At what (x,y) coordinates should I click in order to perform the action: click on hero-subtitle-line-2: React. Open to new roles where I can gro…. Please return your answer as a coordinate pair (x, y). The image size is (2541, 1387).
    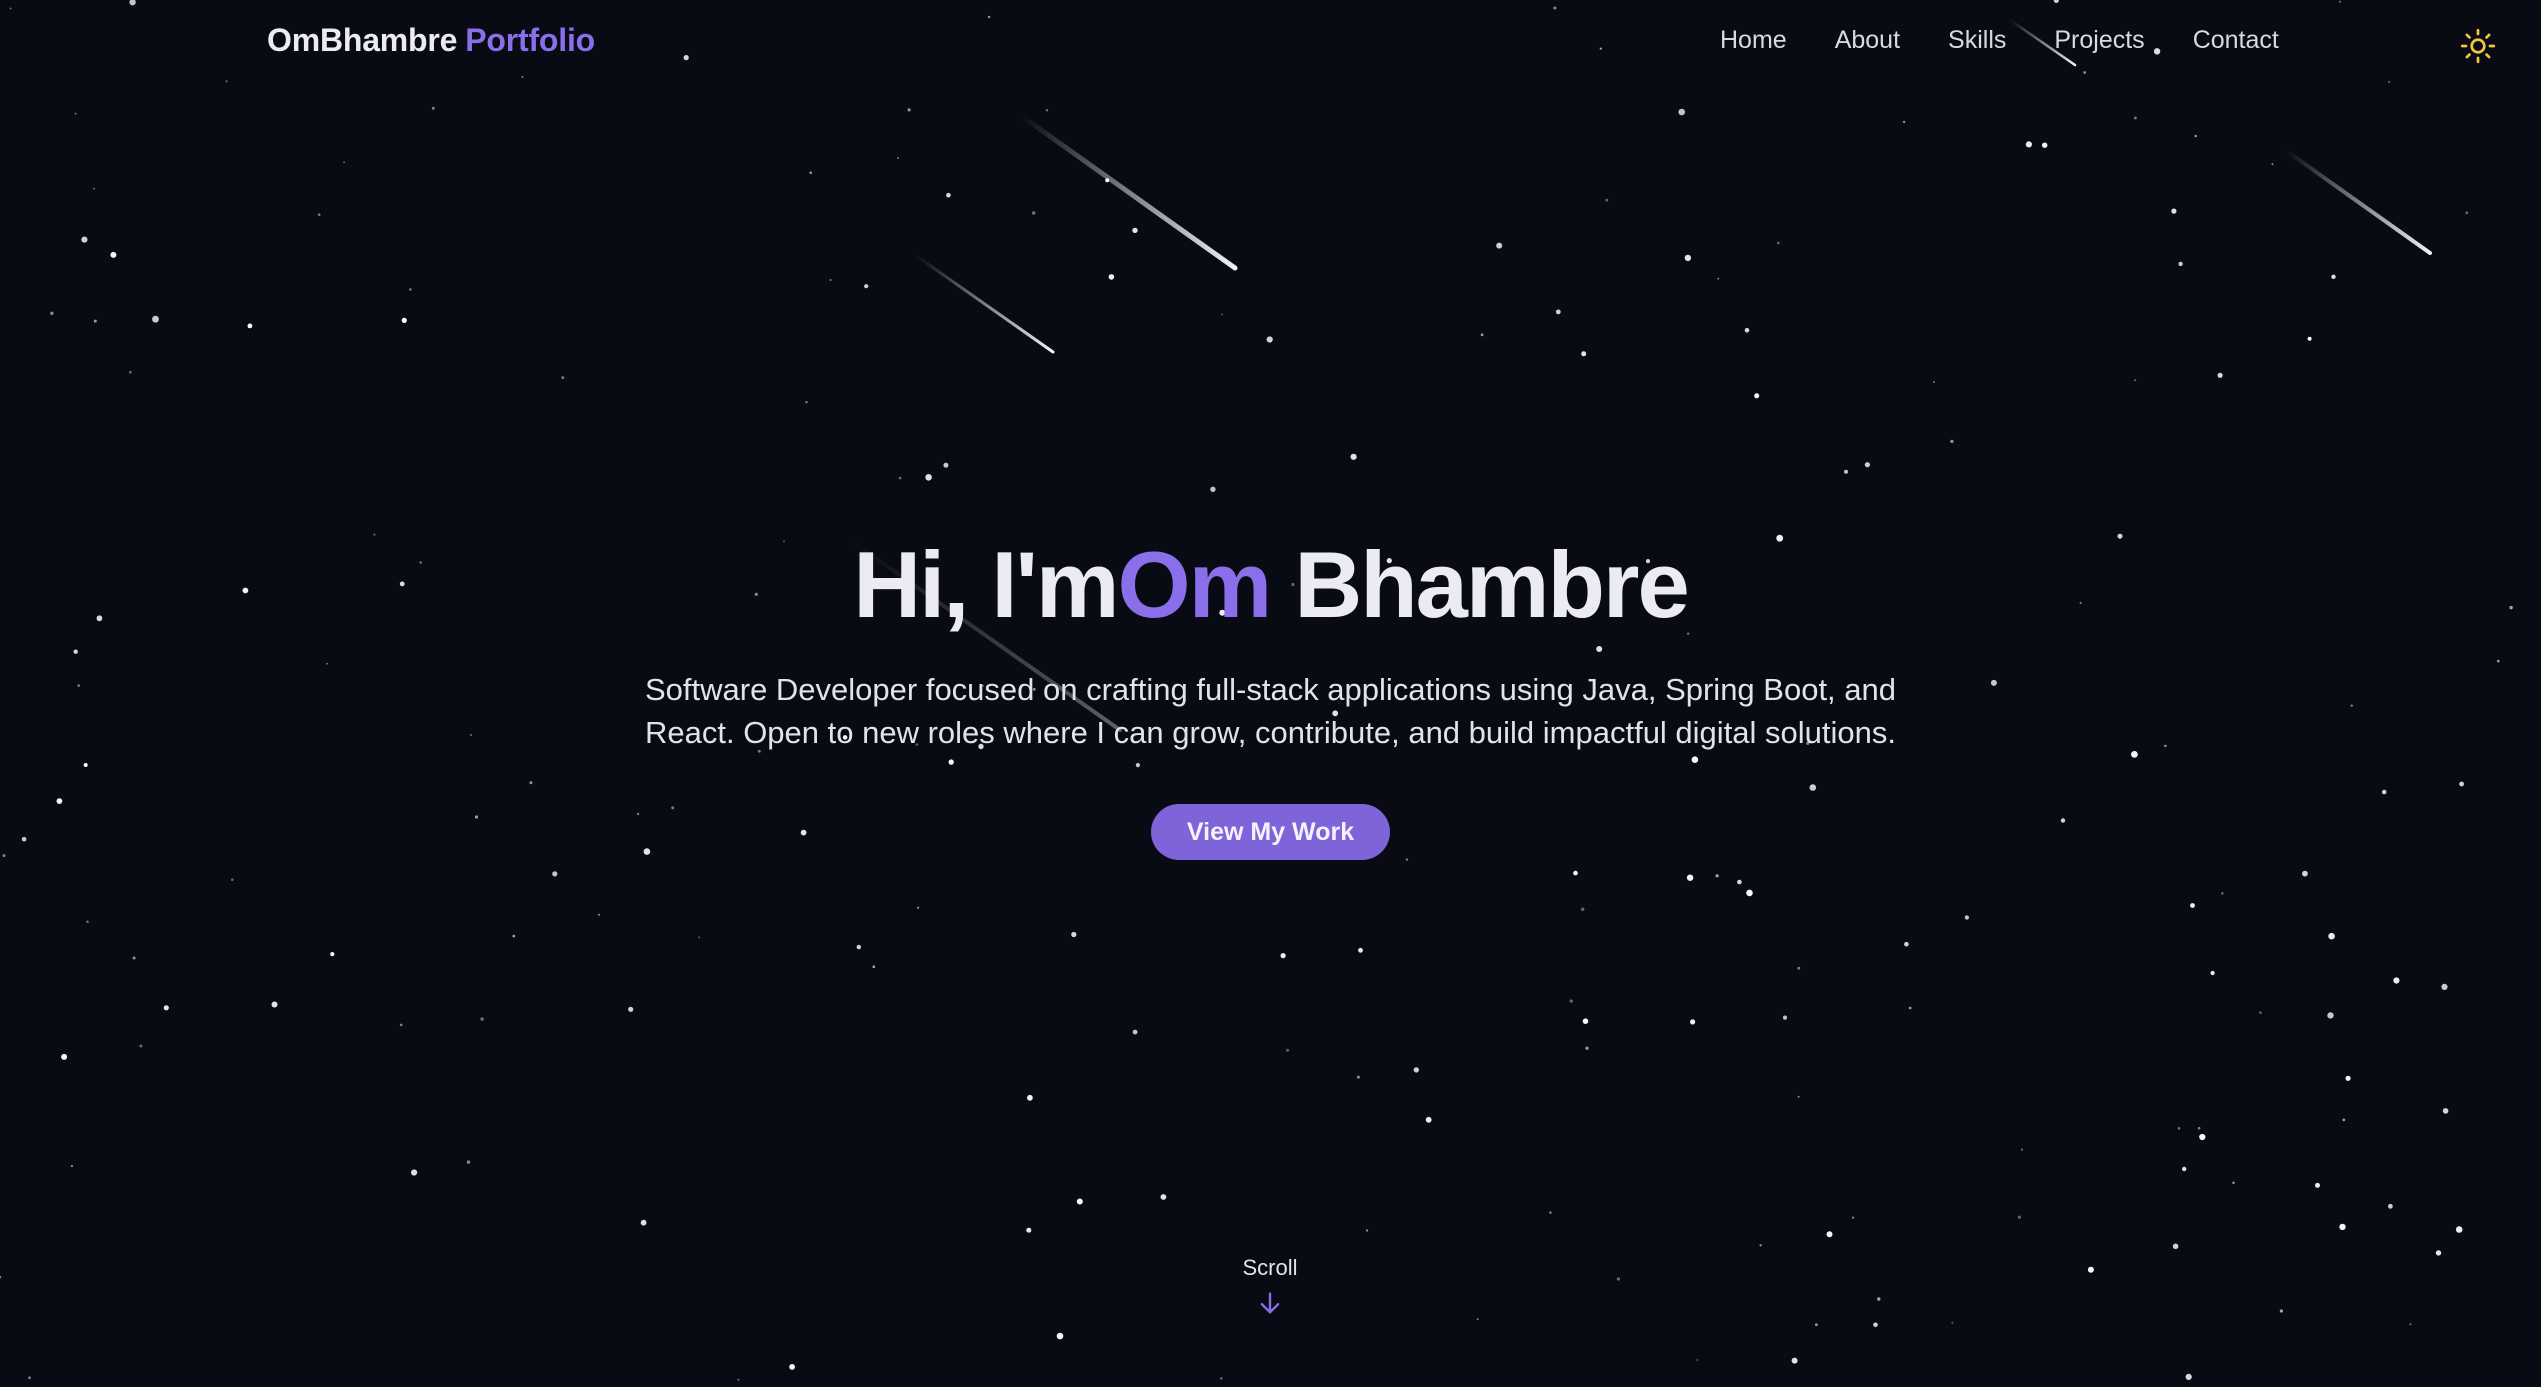
    Looking at the image, I should click on (1270, 732).